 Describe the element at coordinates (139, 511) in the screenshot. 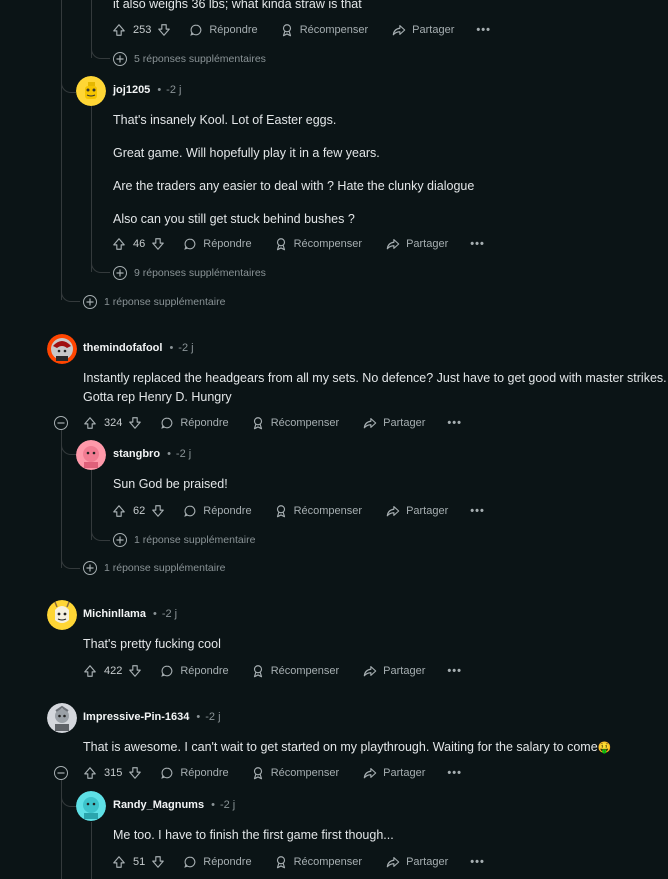

I see `vote-count: 62` at that location.